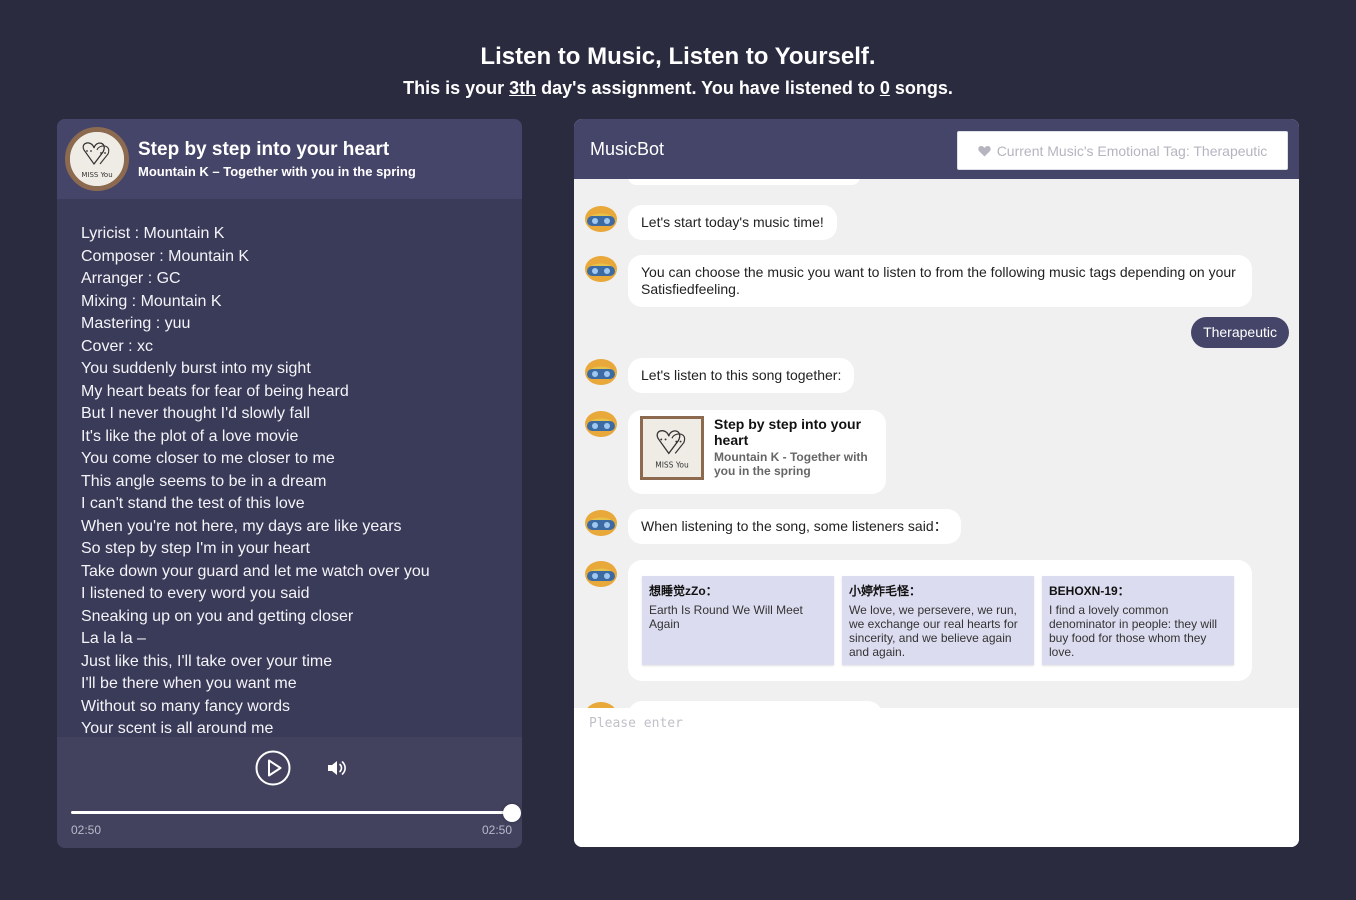  What do you see at coordinates (185, 706) in the screenshot?
I see `lyric-line: Without so many fancy words` at bounding box center [185, 706].